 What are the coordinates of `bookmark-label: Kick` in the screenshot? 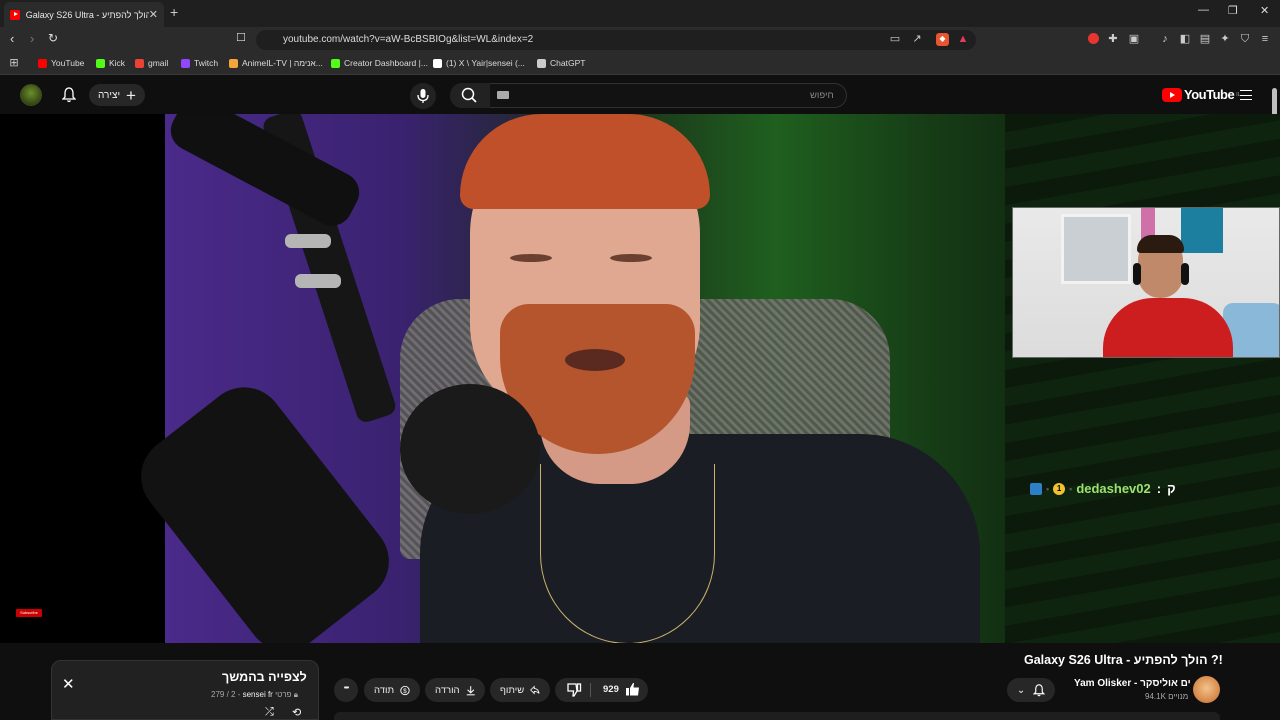 It's located at (117, 63).